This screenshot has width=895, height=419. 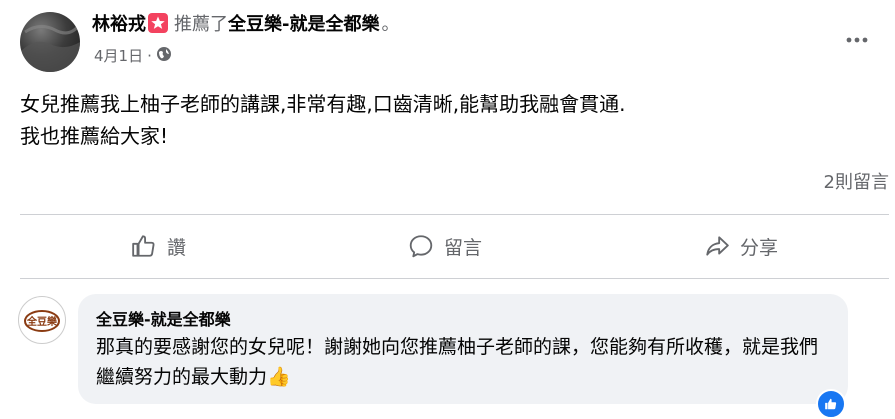 What do you see at coordinates (118, 55) in the screenshot?
I see `post-date: 4月1日` at bounding box center [118, 55].